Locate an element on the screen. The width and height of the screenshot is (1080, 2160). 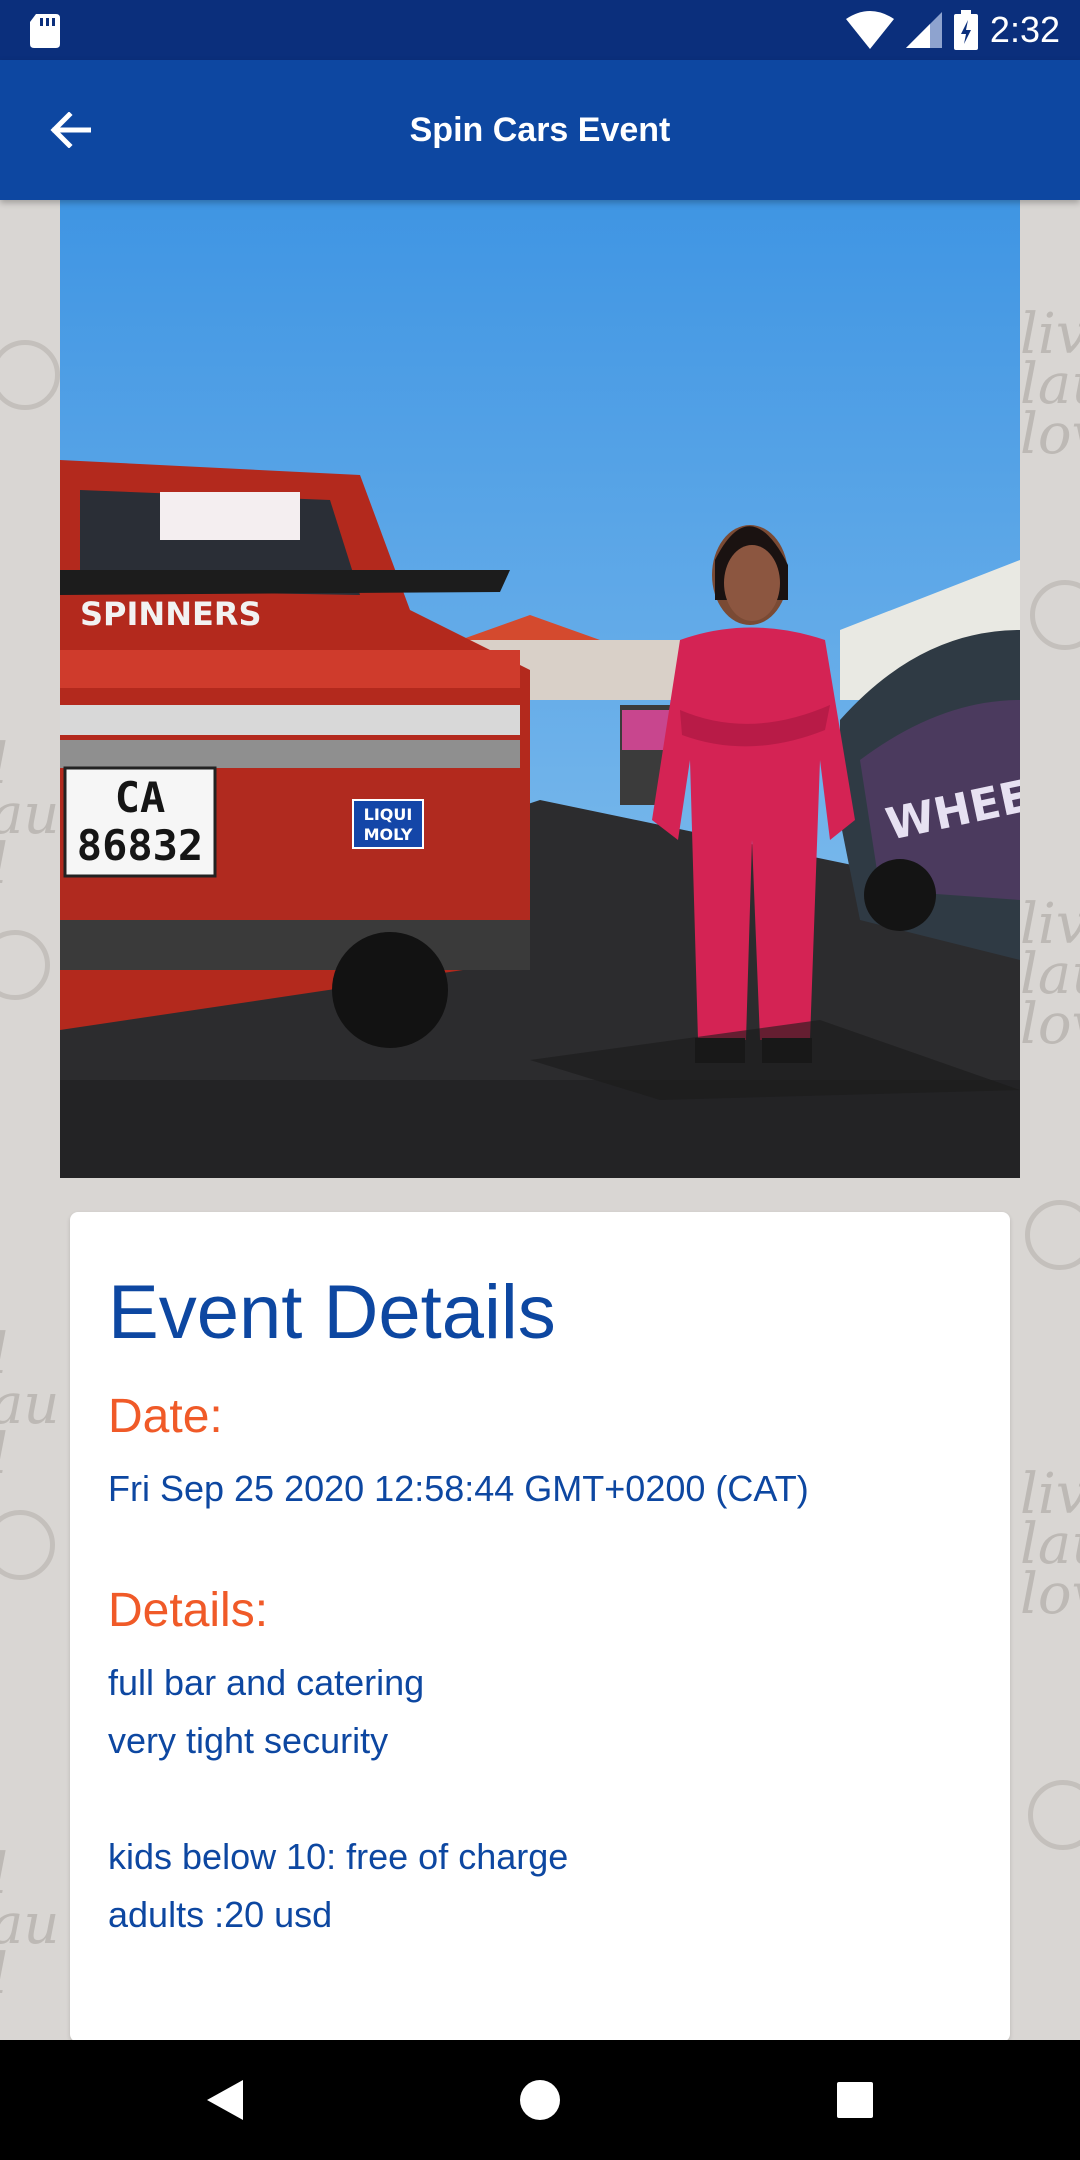
app-bar: Spin Cars Event is located at coordinates (540, 130).